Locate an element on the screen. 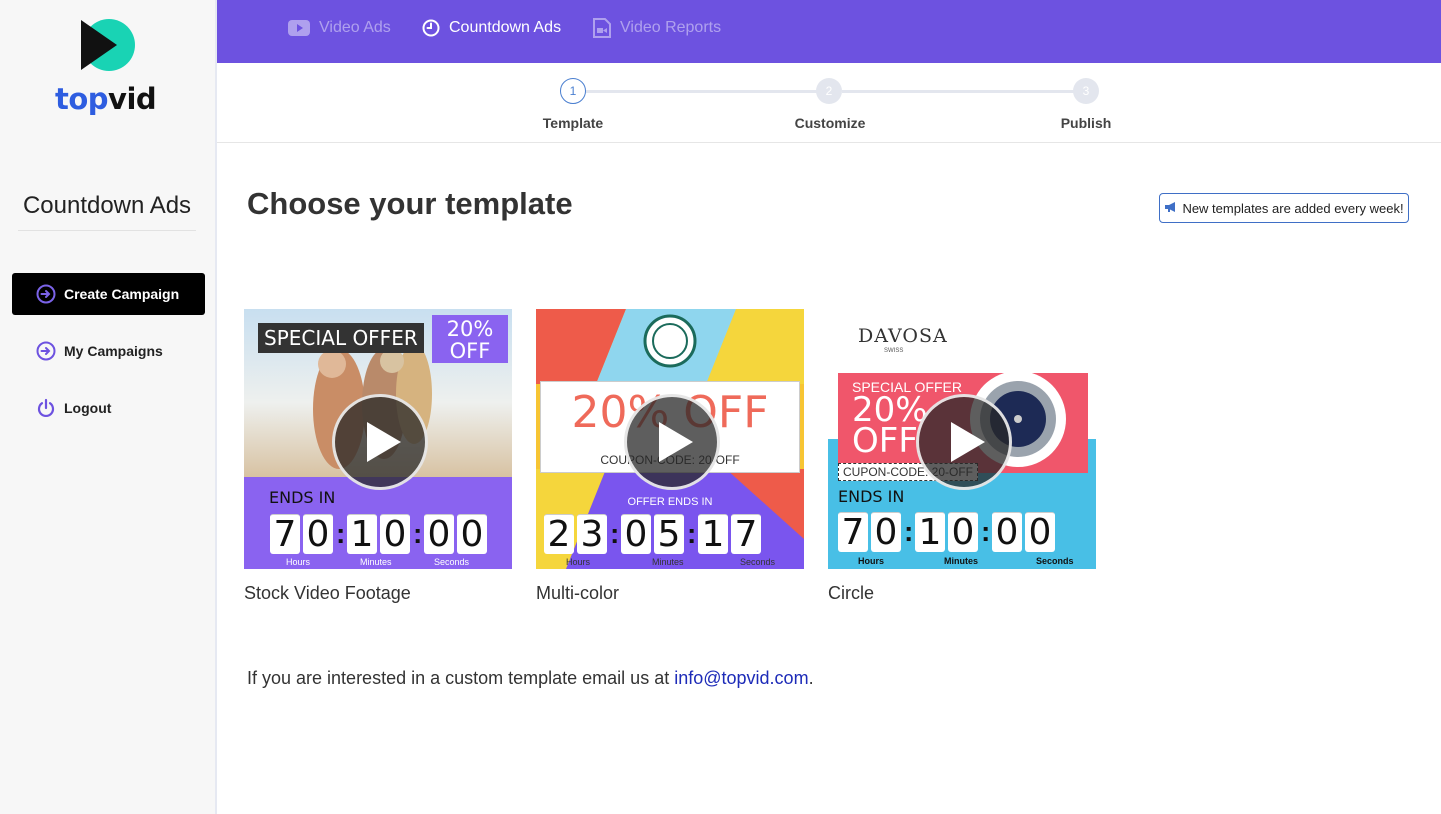 The image size is (1441, 814). notice-text: New templates are added every week! is located at coordinates (1293, 208).